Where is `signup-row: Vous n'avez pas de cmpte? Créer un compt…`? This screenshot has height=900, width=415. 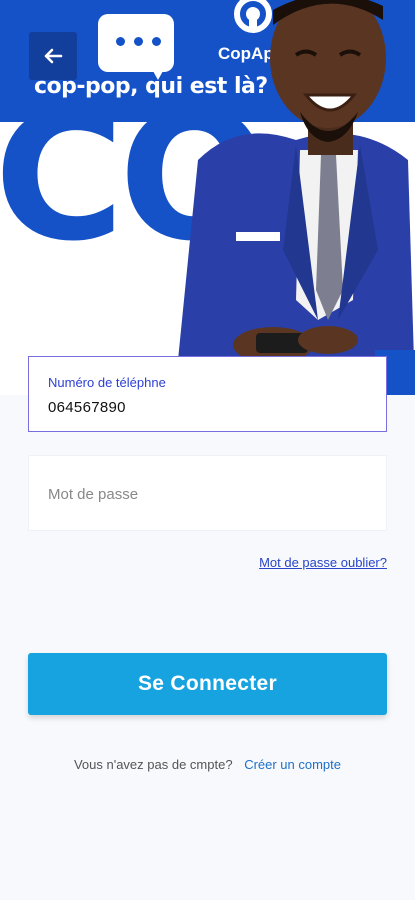
signup-row: Vous n'avez pas de cmpte? Créer un compt… is located at coordinates (207, 764).